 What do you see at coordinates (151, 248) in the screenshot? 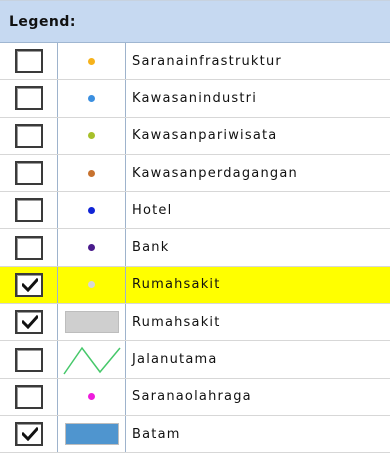
I see `legend-row-label: Bank` at bounding box center [151, 248].